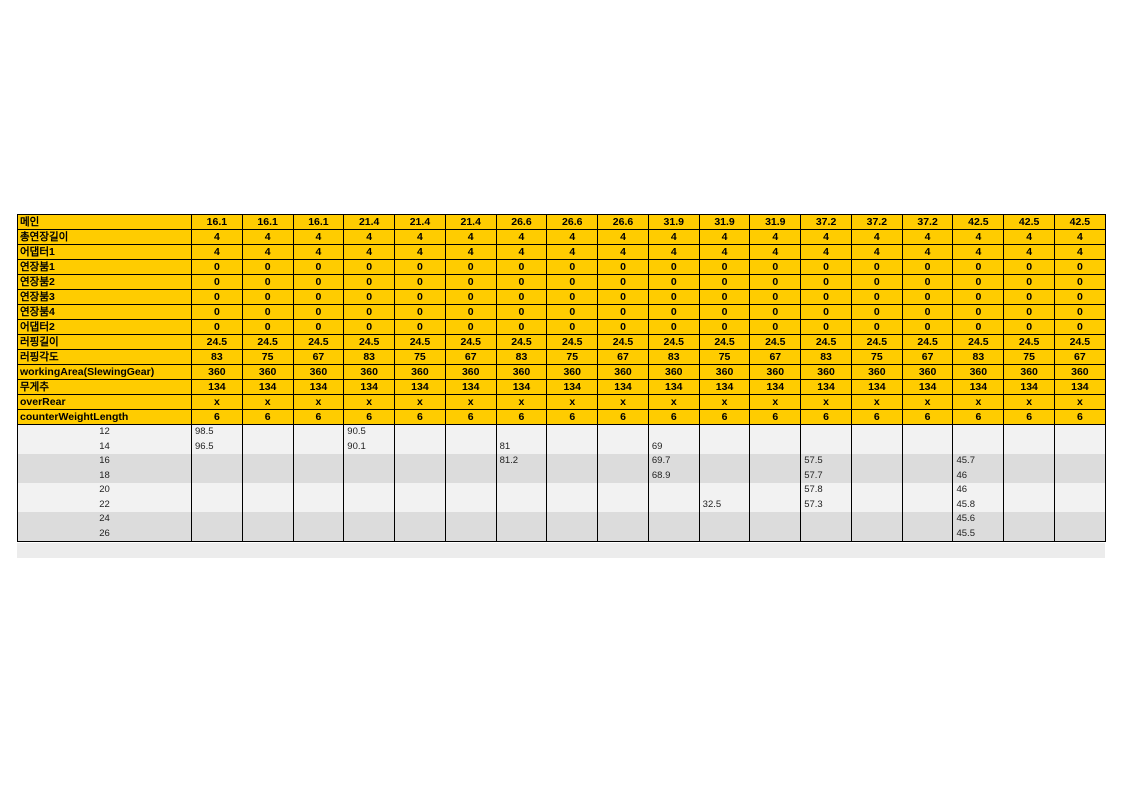 This screenshot has height=793, width=1121. What do you see at coordinates (572, 402) in the screenshot?
I see `header-cell: x` at bounding box center [572, 402].